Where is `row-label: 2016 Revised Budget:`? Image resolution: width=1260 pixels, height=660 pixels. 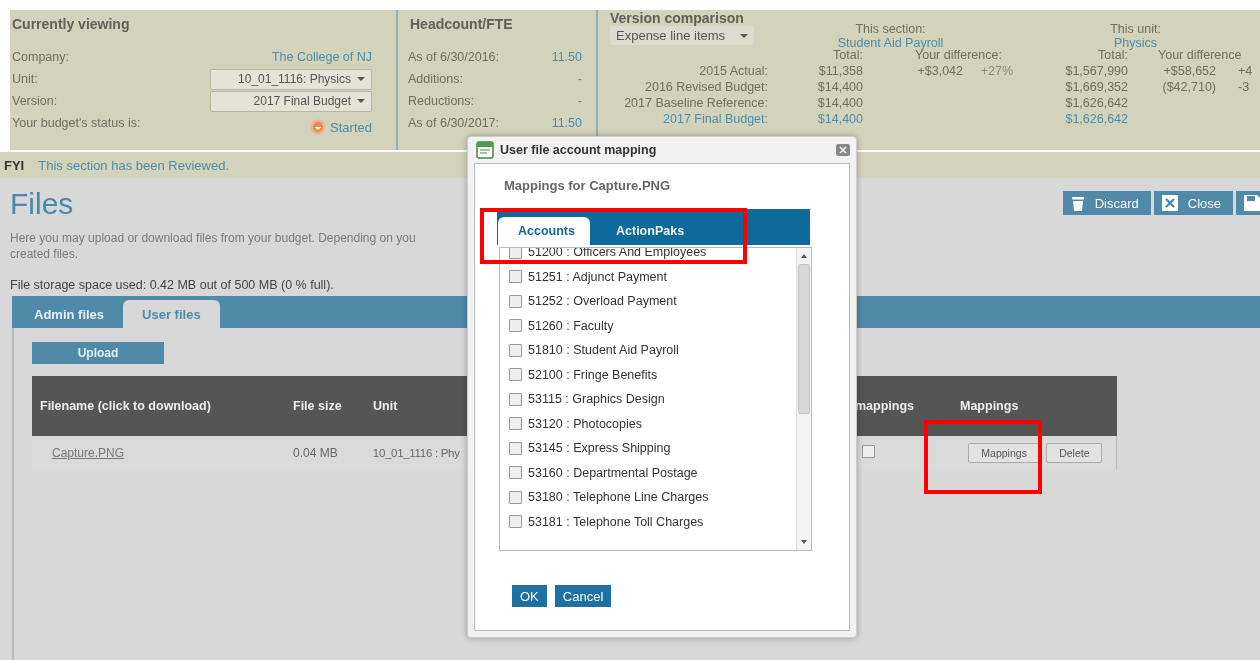 row-label: 2016 Revised Budget: is located at coordinates (706, 88).